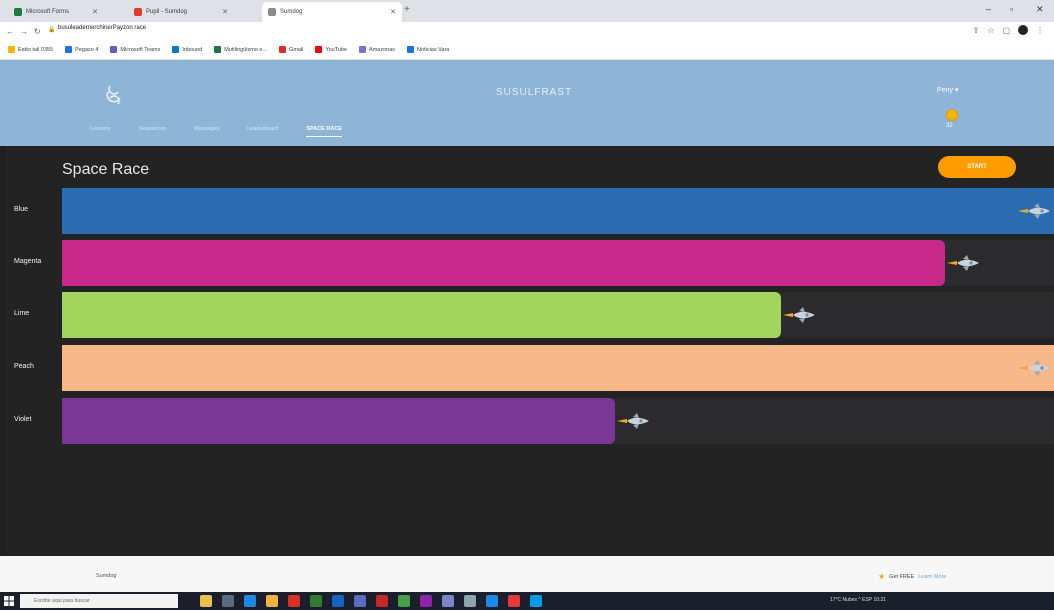 This screenshot has width=1054, height=610. What do you see at coordinates (206, 131) in the screenshot?
I see `nav-item: Messages` at bounding box center [206, 131].